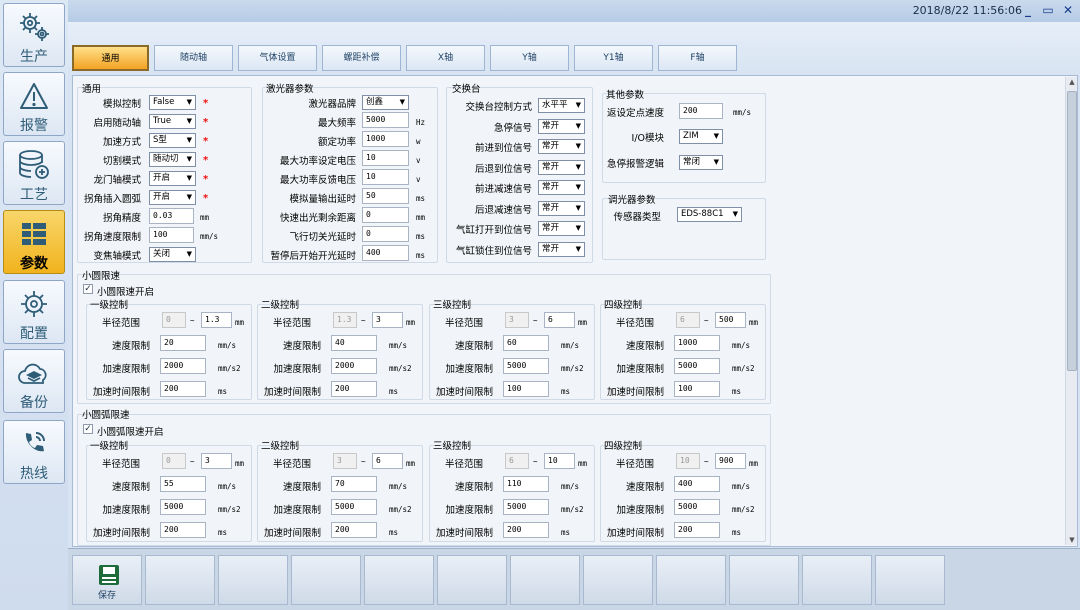  I want to click on vertical-scrollbar: ▲ ▼, so click(1071, 311).